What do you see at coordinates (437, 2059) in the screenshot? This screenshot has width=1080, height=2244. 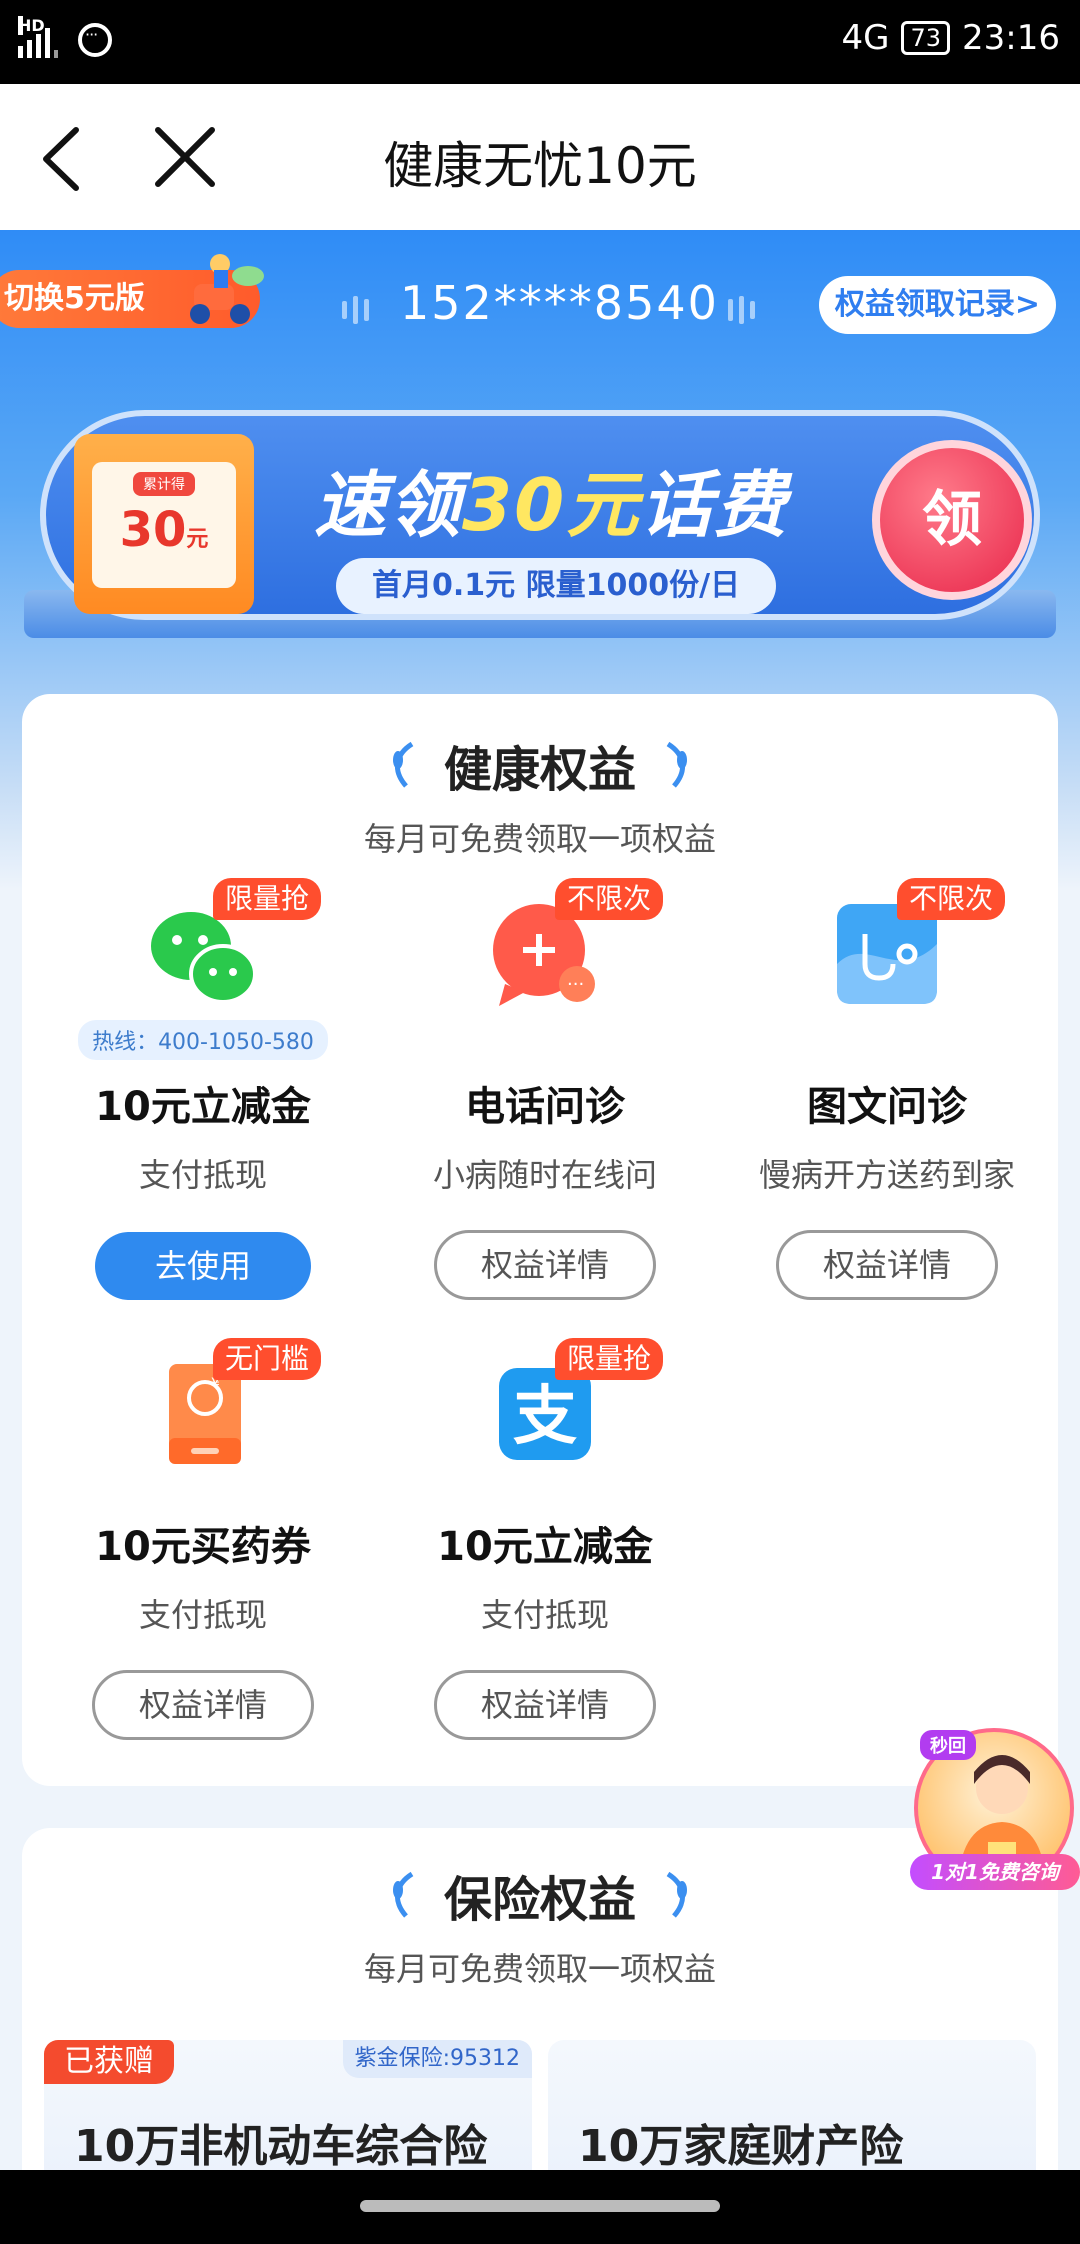 I see `insurer-label: 紫金保险:95312` at bounding box center [437, 2059].